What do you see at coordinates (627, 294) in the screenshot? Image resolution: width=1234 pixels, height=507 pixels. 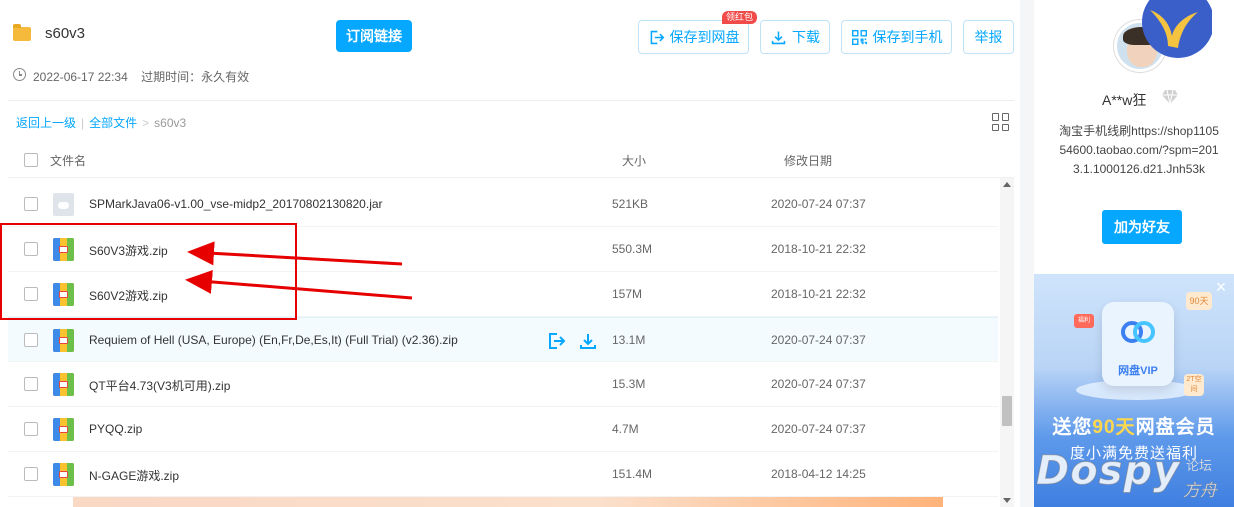 I see `file-size: 157M` at bounding box center [627, 294].